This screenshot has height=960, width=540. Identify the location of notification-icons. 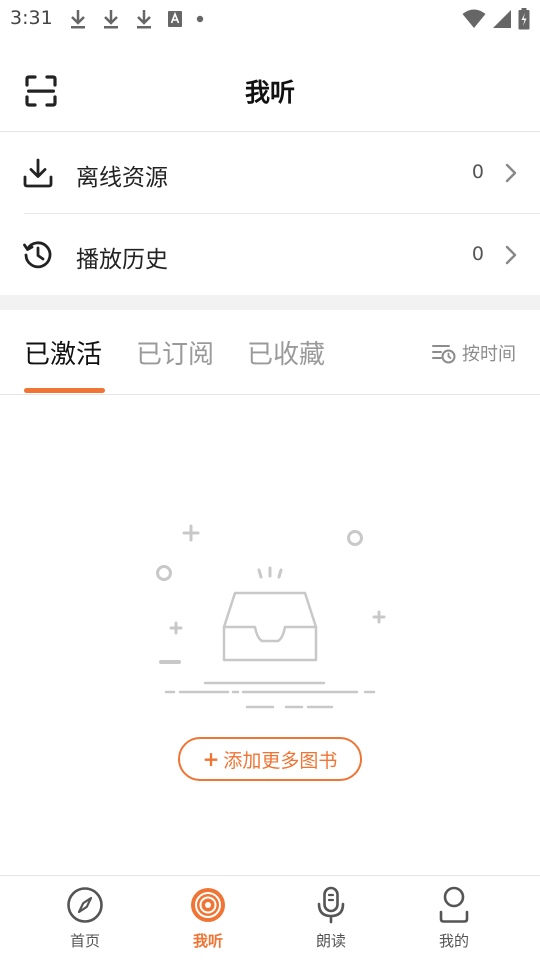
(142, 19).